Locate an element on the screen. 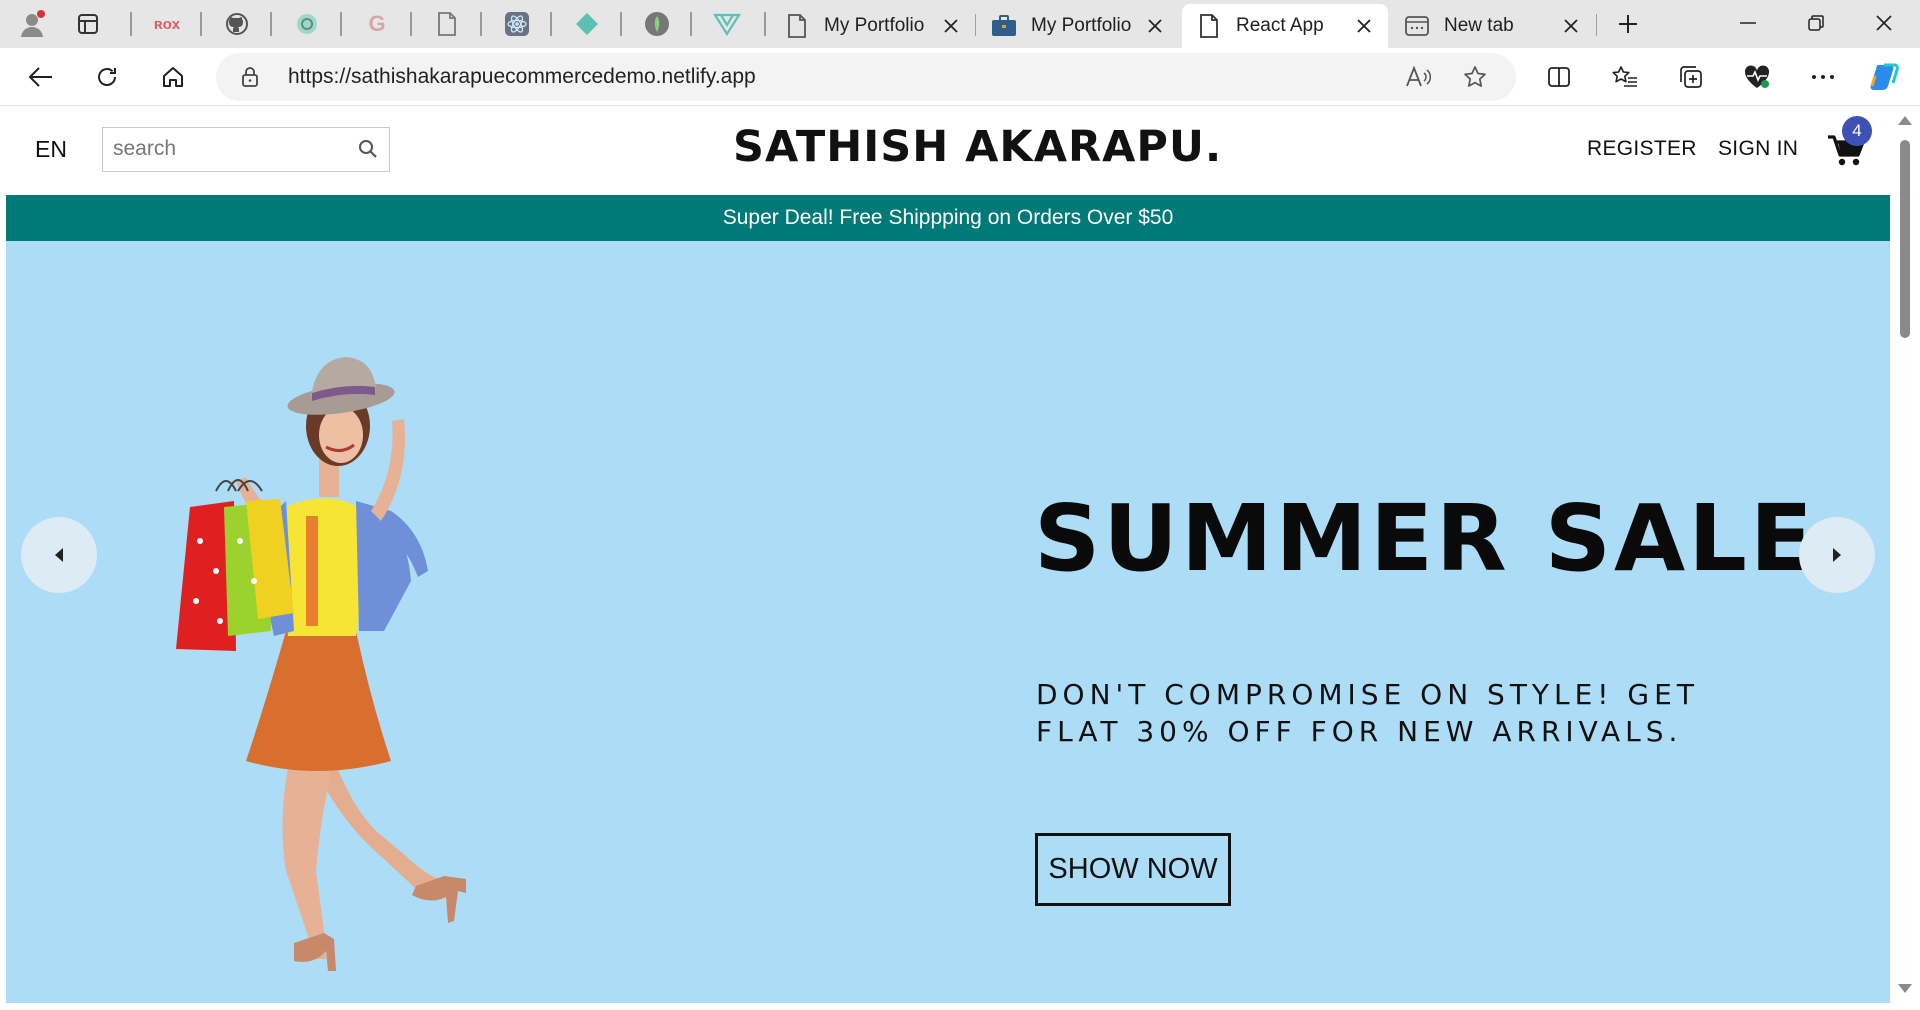 Image resolution: width=1920 pixels, height=1010 pixels. collections-button is located at coordinates (1691, 77).